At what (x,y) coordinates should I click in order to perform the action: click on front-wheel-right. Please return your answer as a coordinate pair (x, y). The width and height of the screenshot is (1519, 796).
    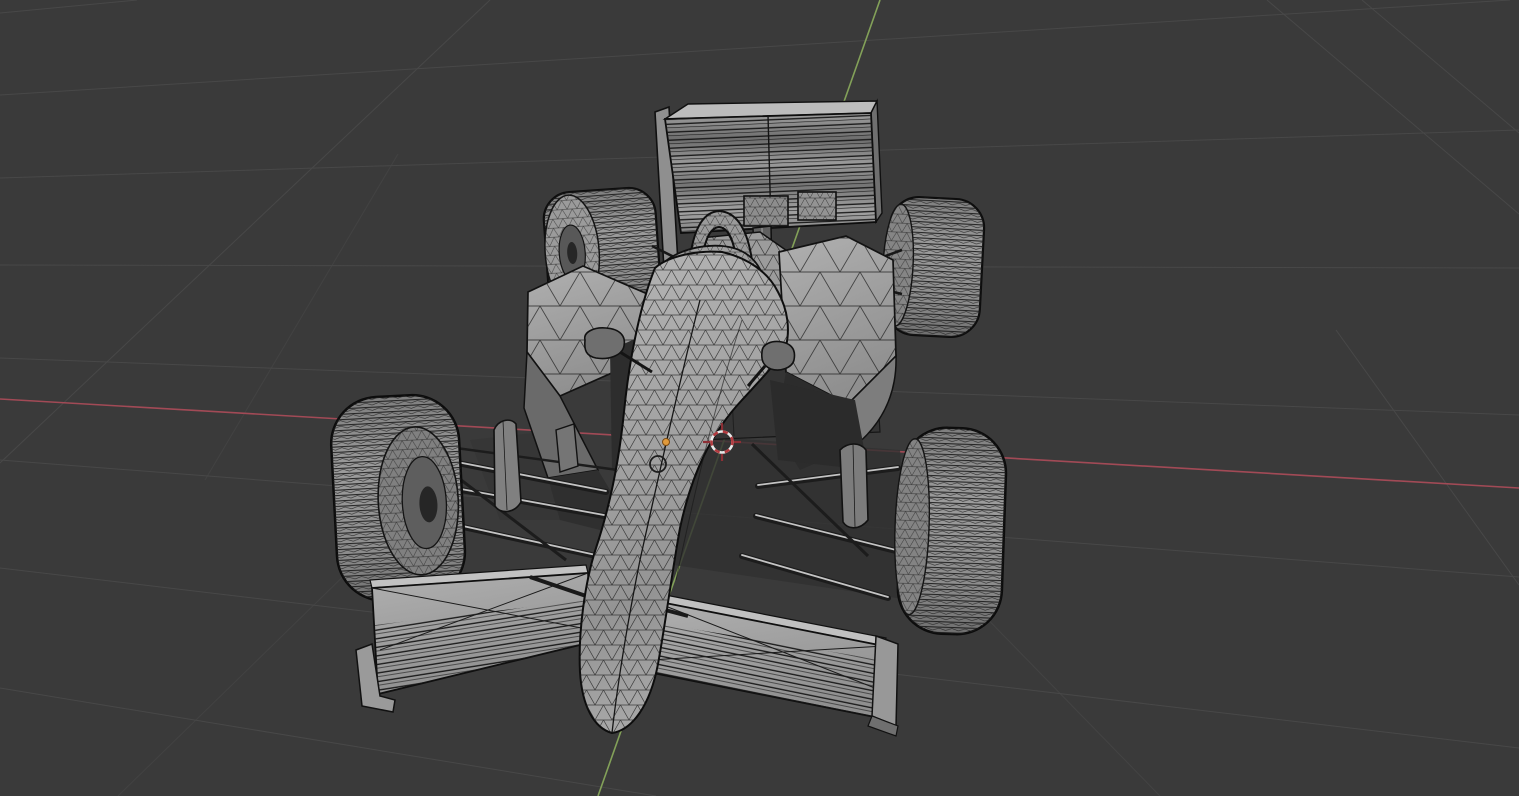
    Looking at the image, I should click on (951, 531).